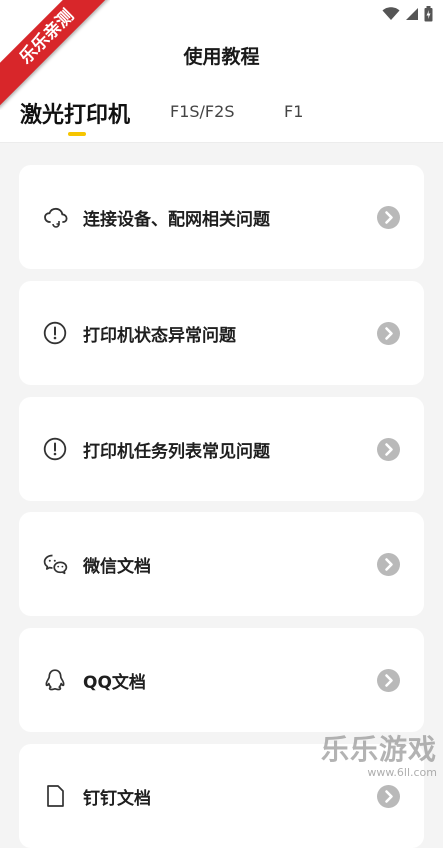 The height and width of the screenshot is (848, 443). I want to click on card-label: QQ文档, so click(114, 683).